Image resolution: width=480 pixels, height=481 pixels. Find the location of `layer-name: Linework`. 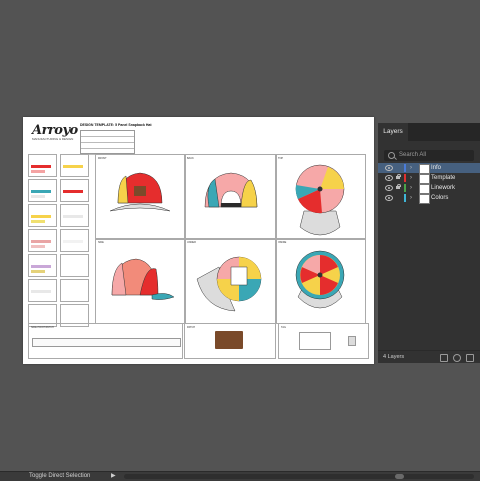

layer-name: Linework is located at coordinates (443, 188).